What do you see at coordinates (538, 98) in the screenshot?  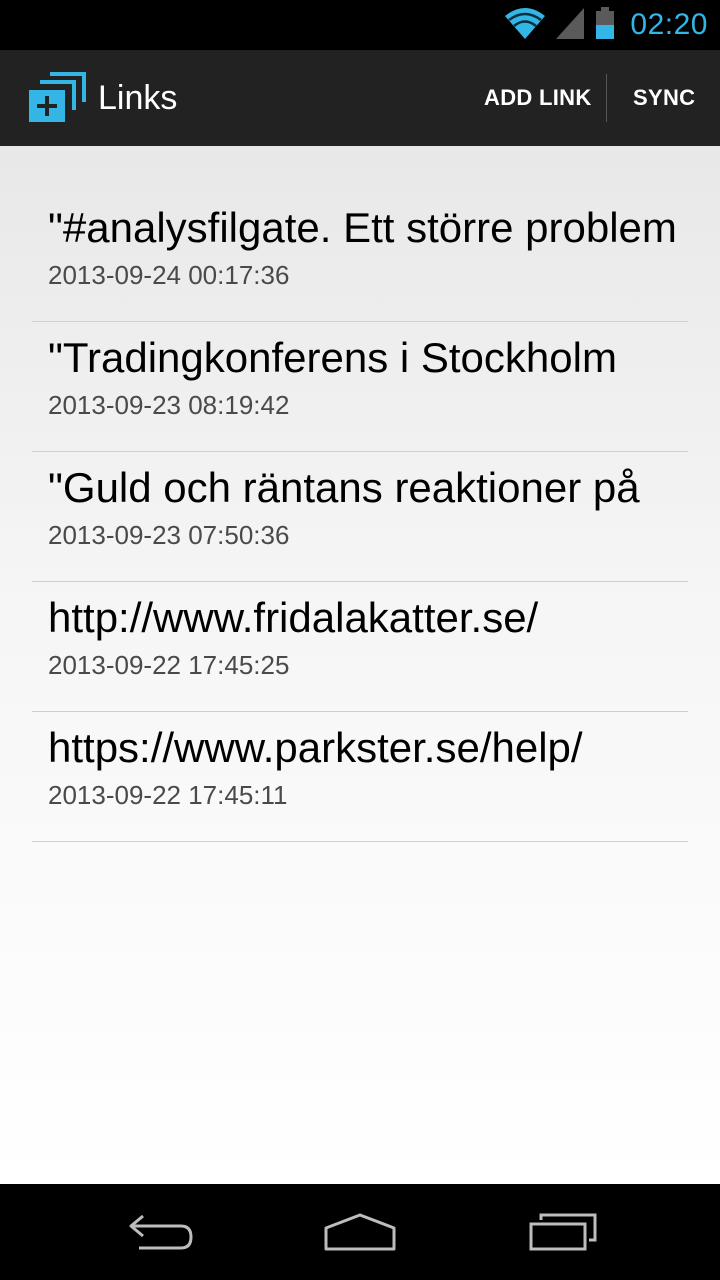 I see `add-link-button: ADD LINK` at bounding box center [538, 98].